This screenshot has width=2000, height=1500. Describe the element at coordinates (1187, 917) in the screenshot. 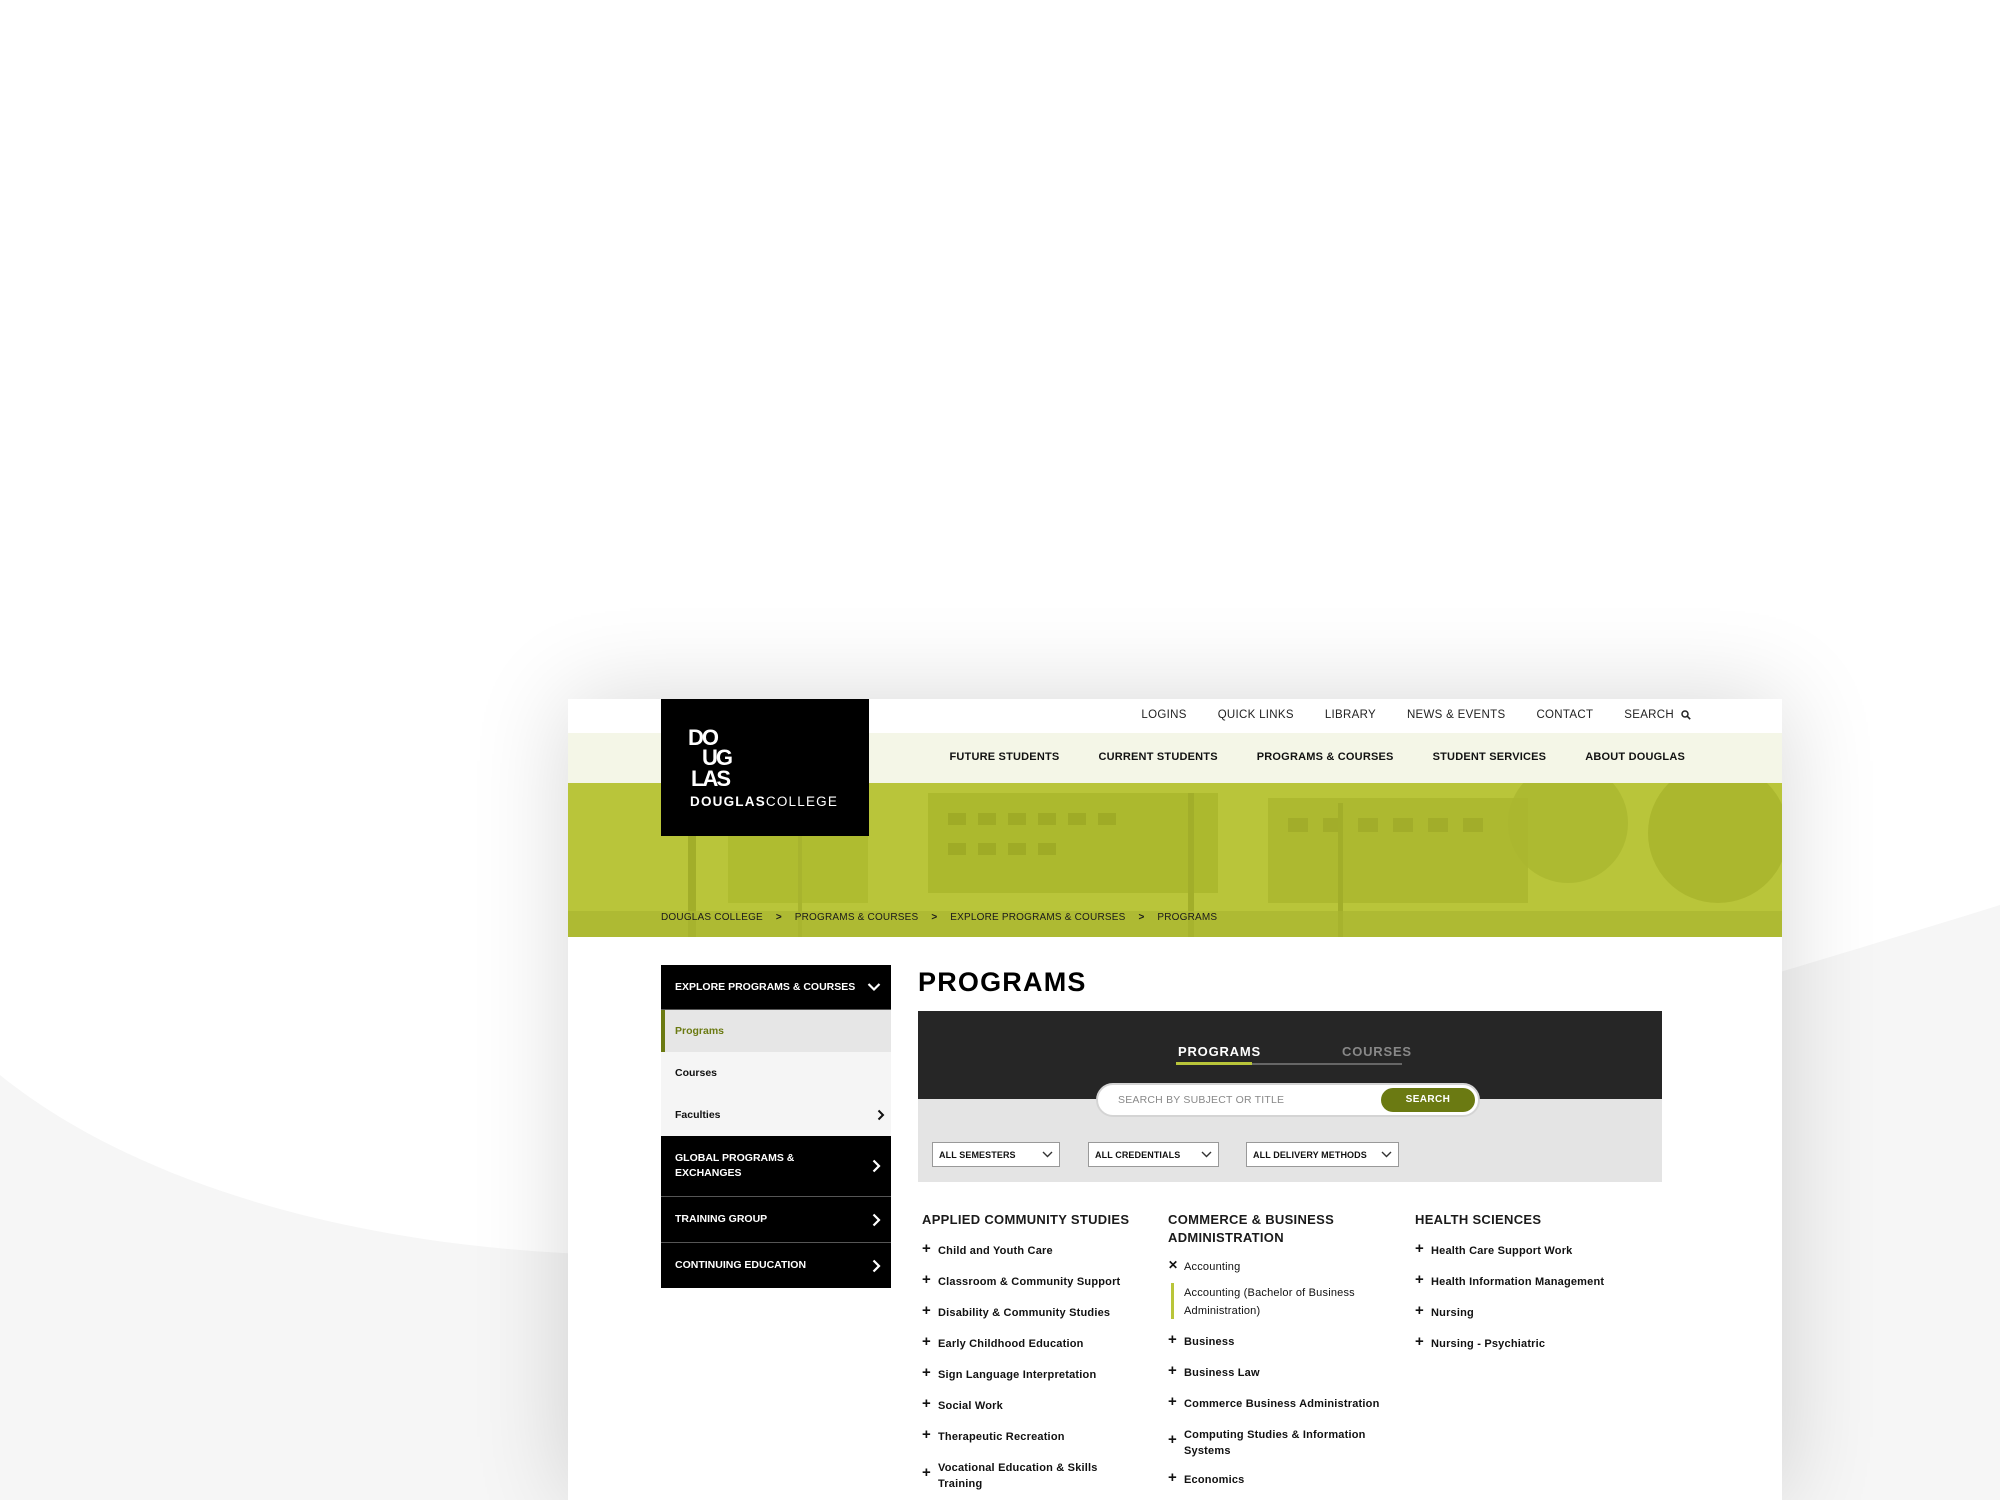

I see `breadcrumb-current: PROGRAMS` at that location.